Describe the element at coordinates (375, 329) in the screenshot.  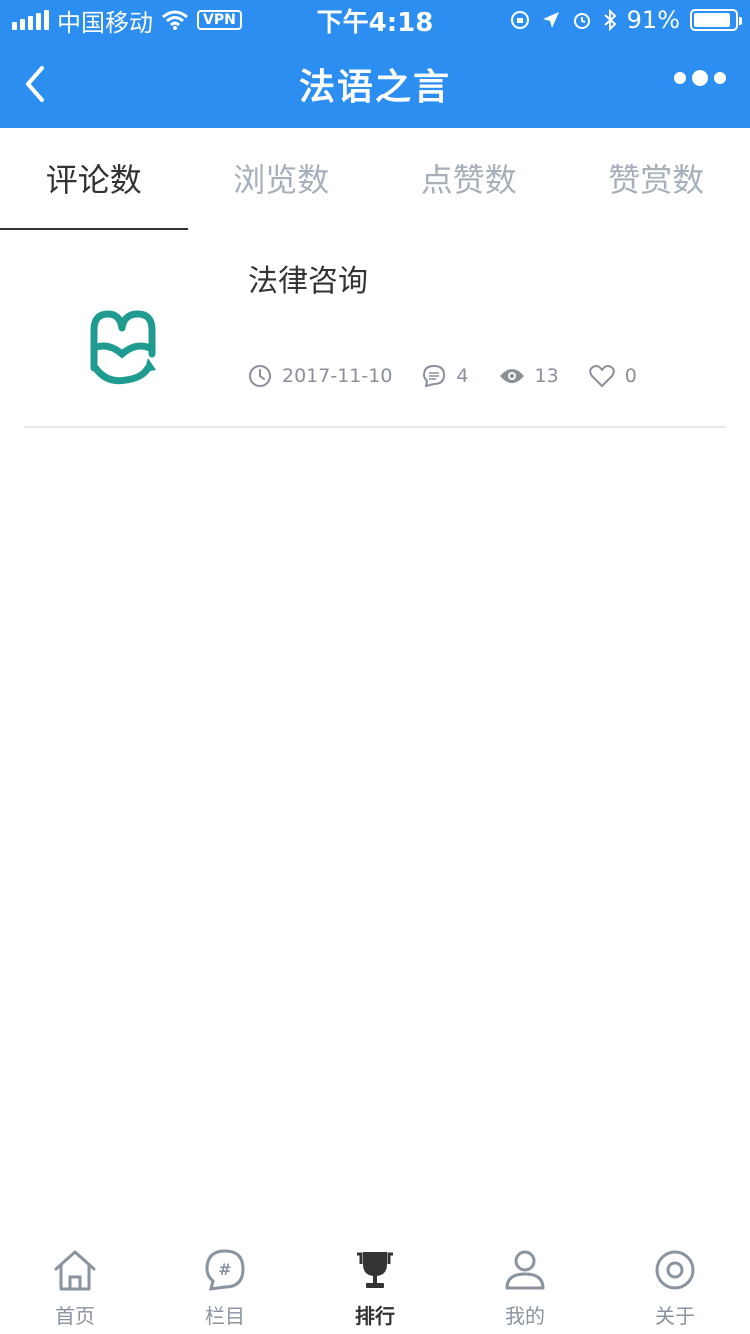
I see `list-item: 法律咨询 2017-11-10 4 13 0` at that location.